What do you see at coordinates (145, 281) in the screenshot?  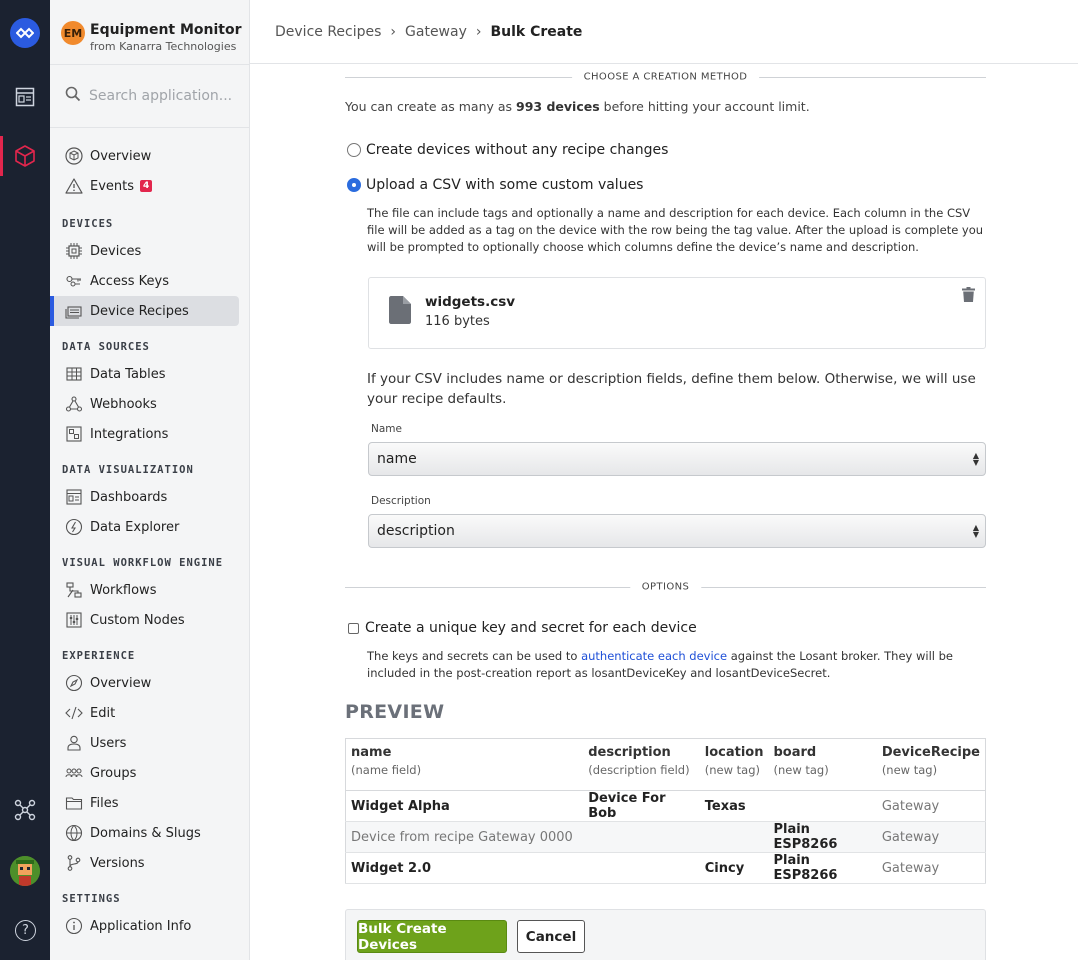 I see `sidebar-item-access-keys: Access Keys` at bounding box center [145, 281].